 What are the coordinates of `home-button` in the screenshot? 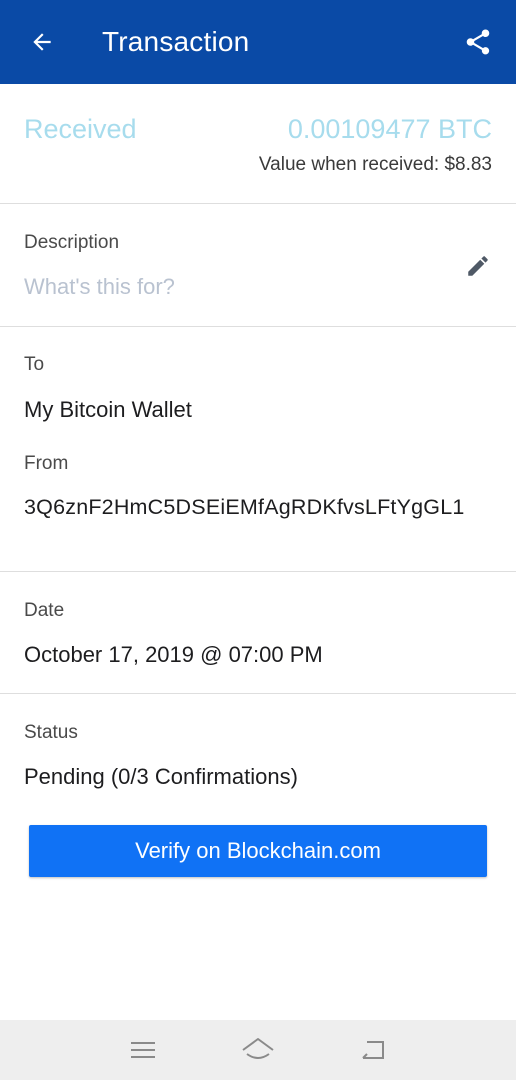 It's located at (258, 1050).